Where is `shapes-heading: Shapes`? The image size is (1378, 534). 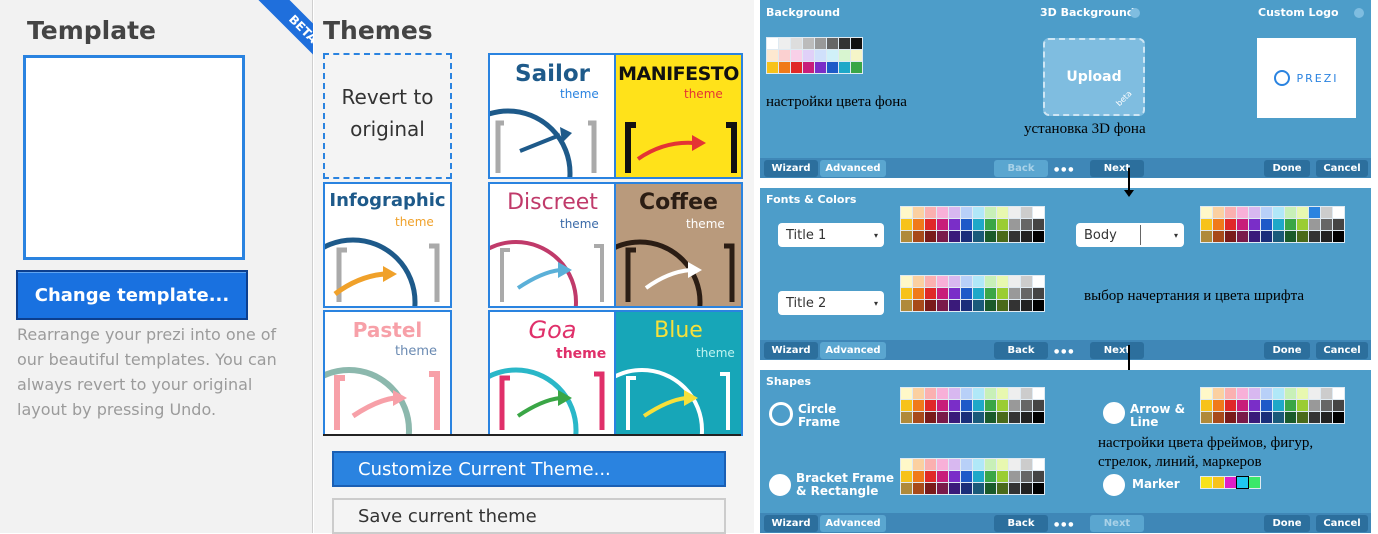
shapes-heading: Shapes is located at coordinates (789, 381).